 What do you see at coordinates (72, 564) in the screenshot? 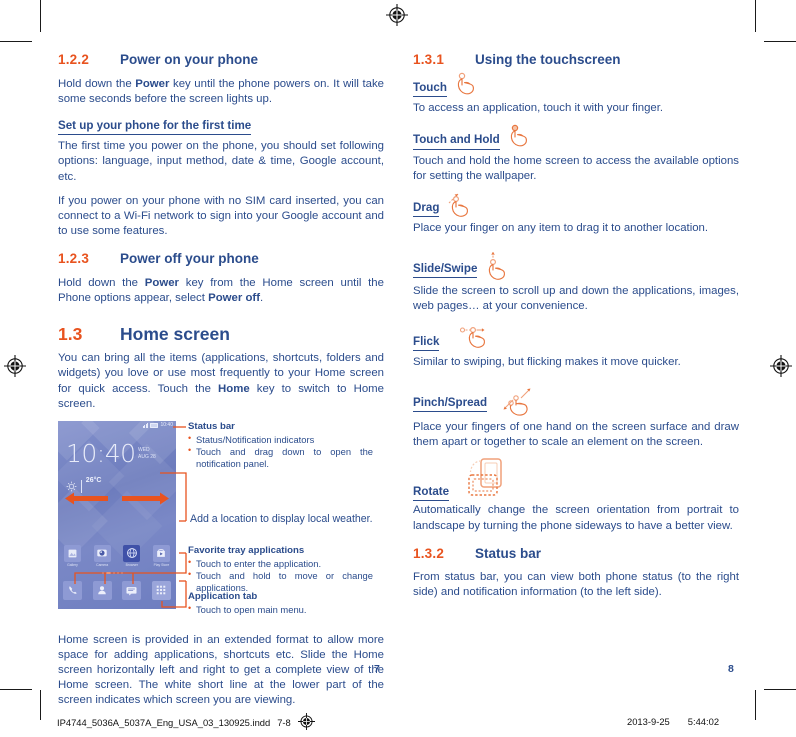
I see `app-label: Gallery` at bounding box center [72, 564].